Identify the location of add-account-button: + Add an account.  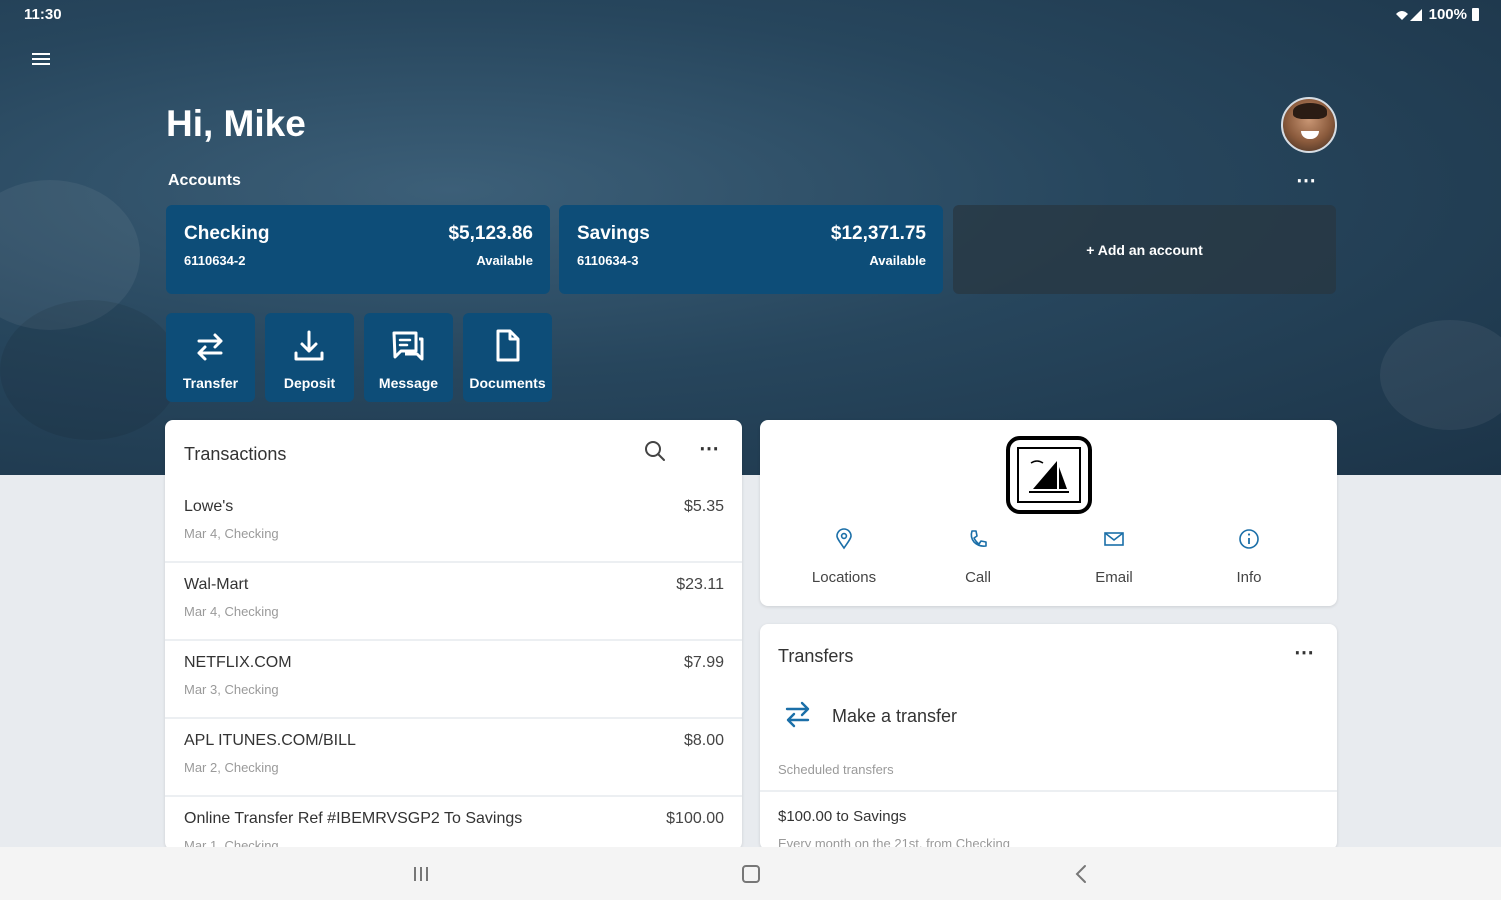
(1144, 249).